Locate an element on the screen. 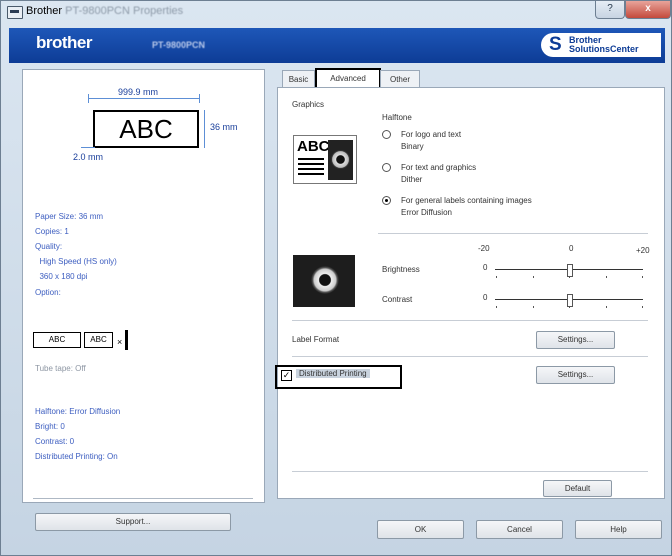 This screenshot has width=672, height=556. solutions-center-link: S Brother SolutionsCenter is located at coordinates (601, 45).